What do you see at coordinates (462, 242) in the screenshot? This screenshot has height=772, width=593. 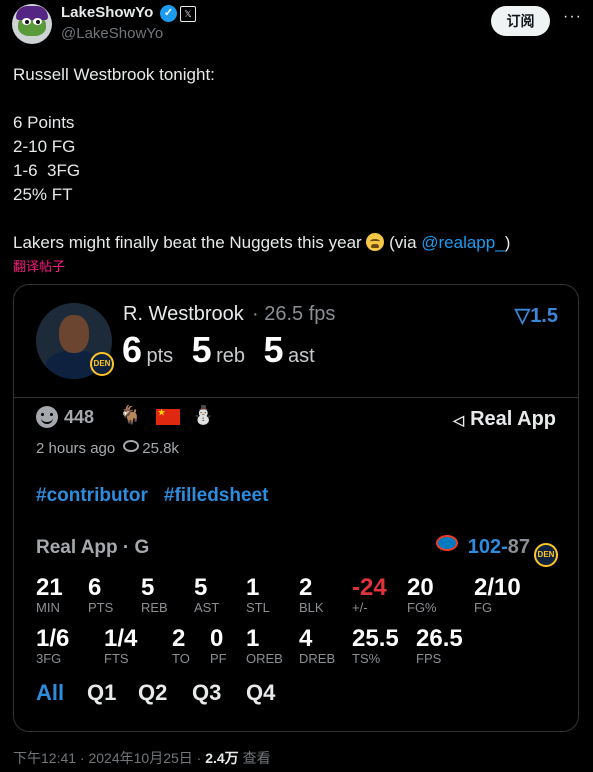 I see `mention-link: @realapp_` at bounding box center [462, 242].